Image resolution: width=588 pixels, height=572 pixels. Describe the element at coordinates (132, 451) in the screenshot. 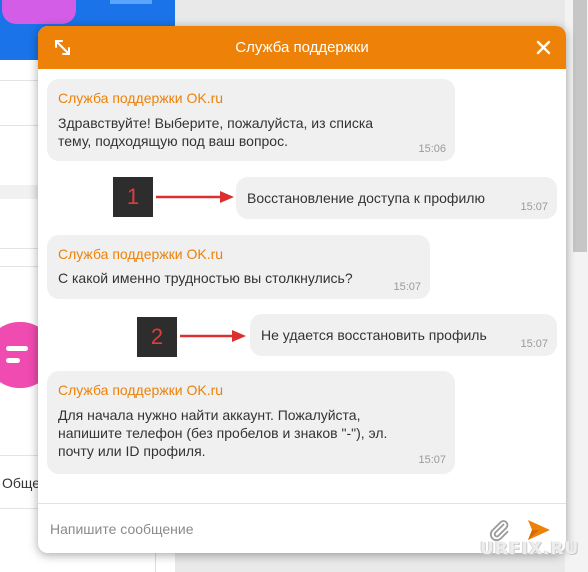

I see `message-line: почту или ID профиля.` at that location.